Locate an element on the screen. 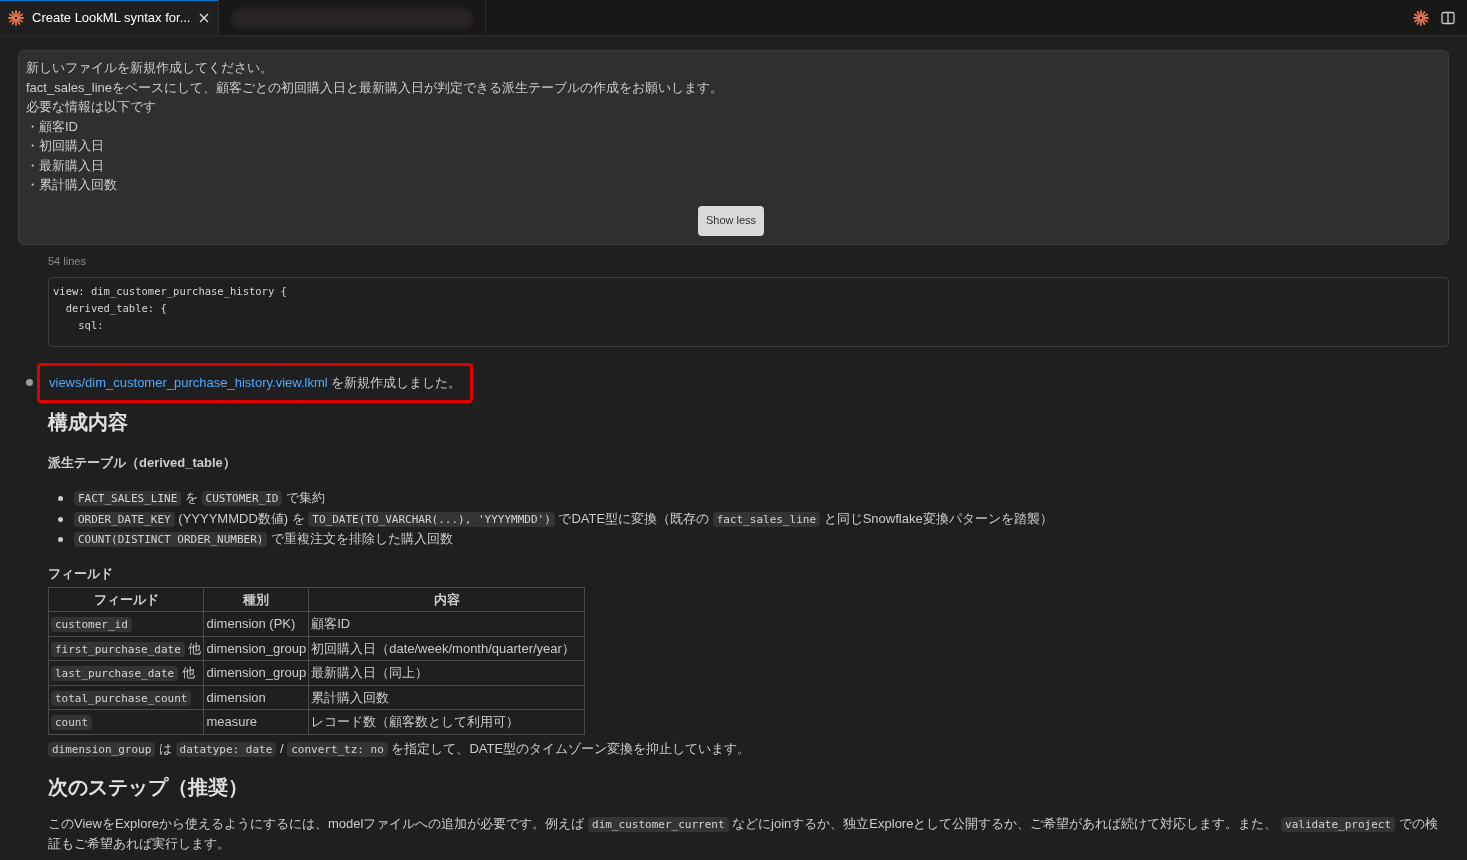 The width and height of the screenshot is (1467, 860). prompt-line: 新しいファイルを新規作成してください。 is located at coordinates (150, 68).